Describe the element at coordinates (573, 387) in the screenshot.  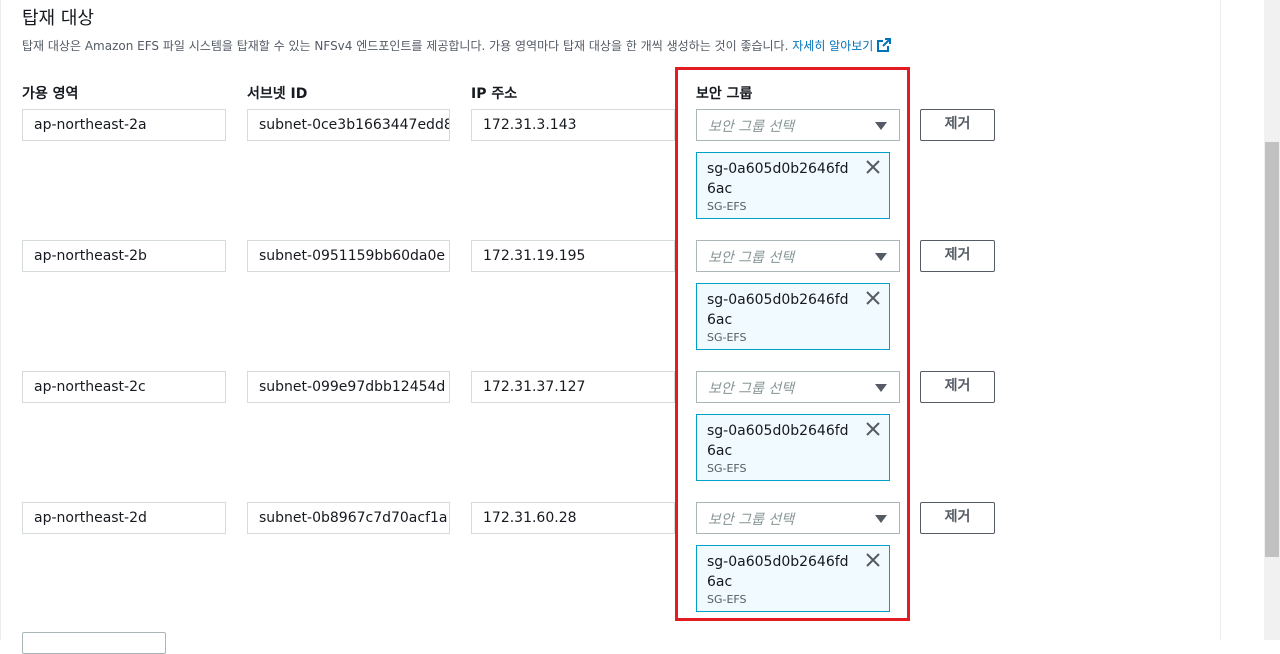
I see `ip-field: 172.31.37.127` at that location.